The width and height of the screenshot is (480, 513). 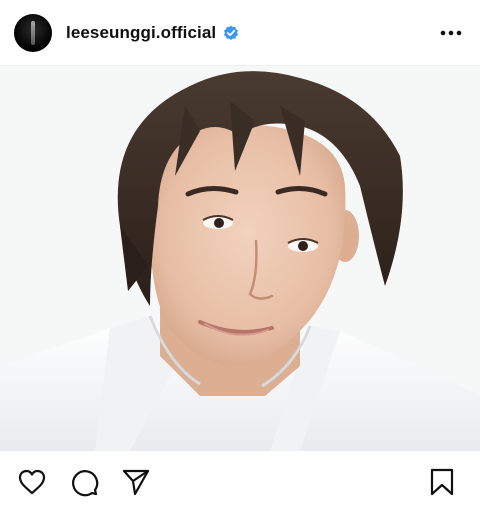 I want to click on heart-icon, so click(x=32, y=482).